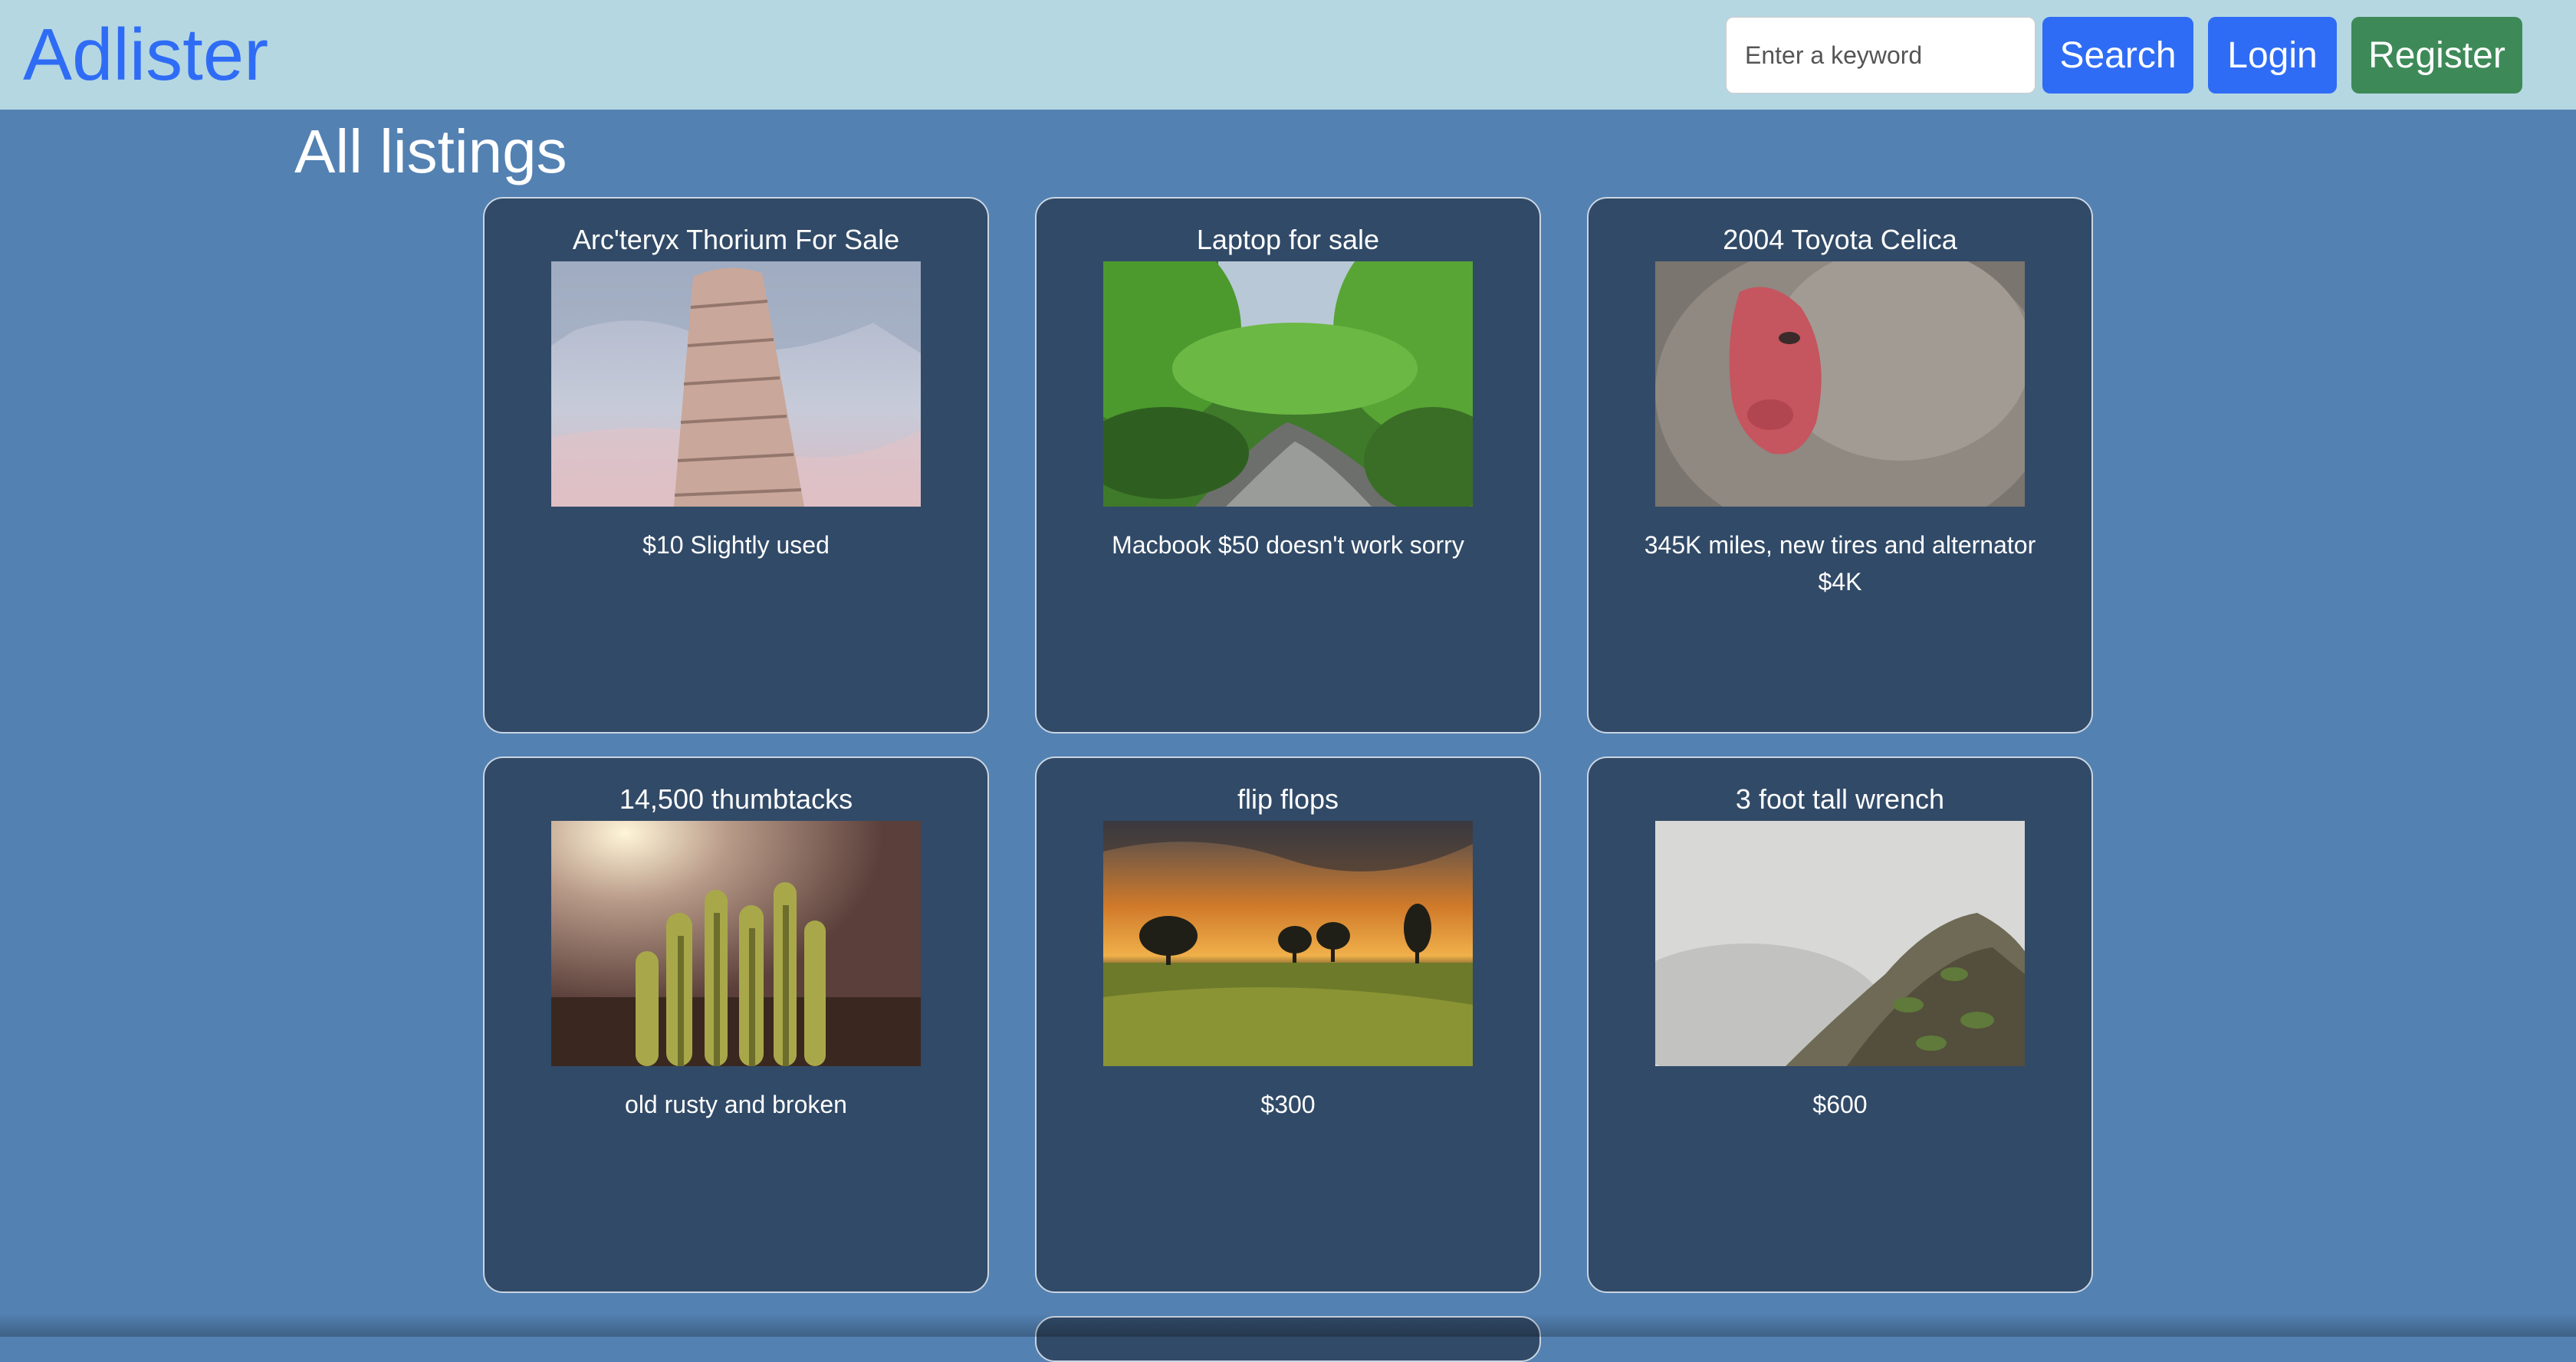  I want to click on sunset-field-photo, so click(1288, 943).